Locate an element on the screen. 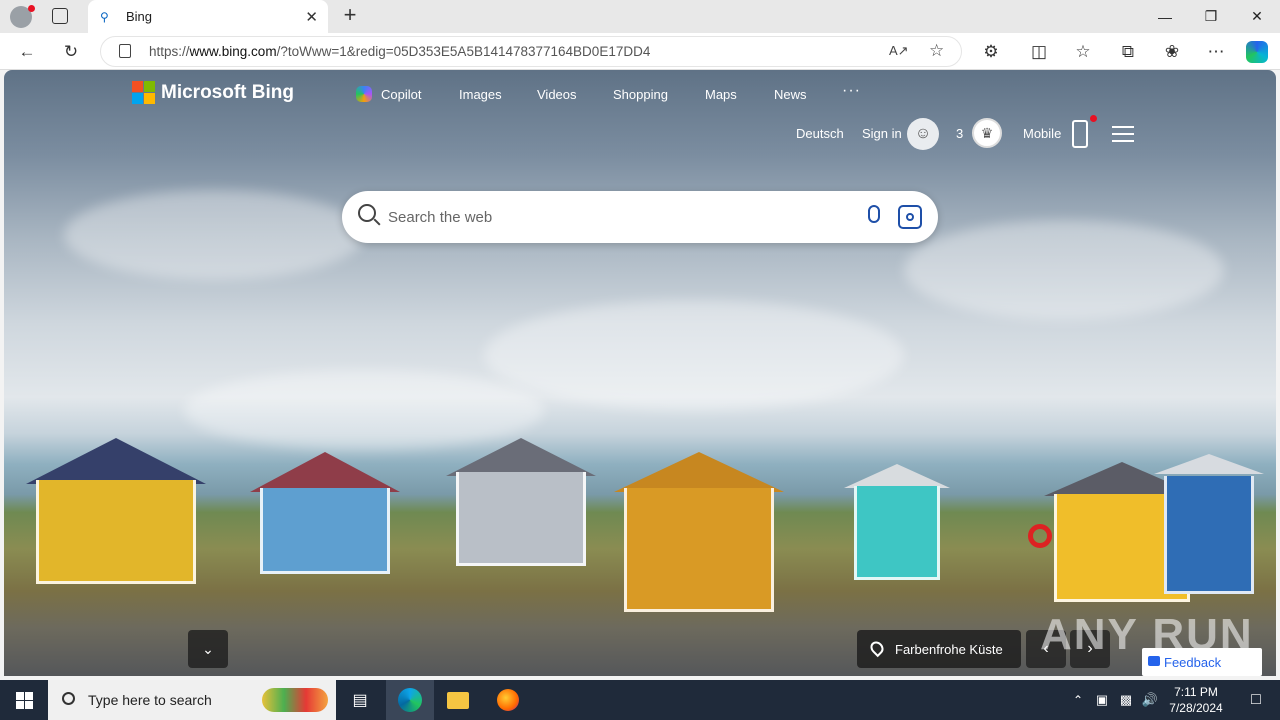 This screenshot has height=720, width=1280. feedback-button: Feedback is located at coordinates (1202, 662).